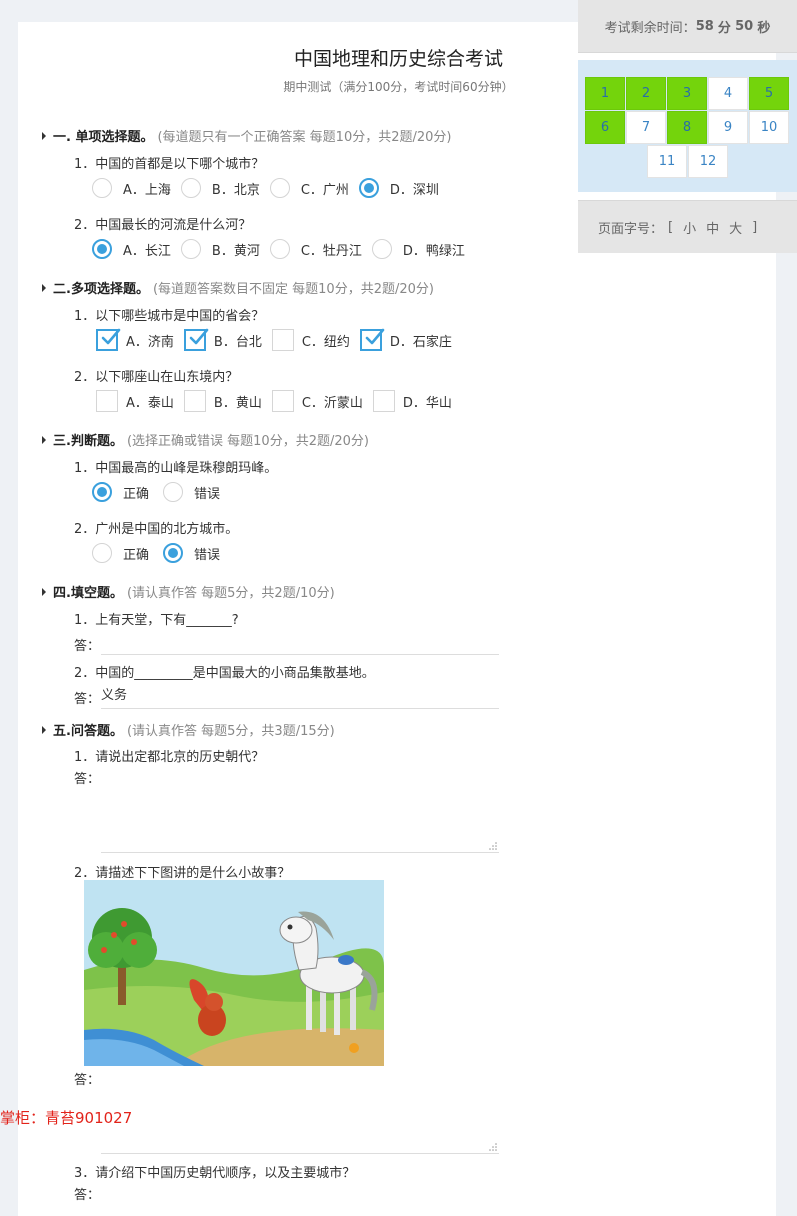 The height and width of the screenshot is (1216, 797). I want to click on option-label: A．济南, so click(150, 342).